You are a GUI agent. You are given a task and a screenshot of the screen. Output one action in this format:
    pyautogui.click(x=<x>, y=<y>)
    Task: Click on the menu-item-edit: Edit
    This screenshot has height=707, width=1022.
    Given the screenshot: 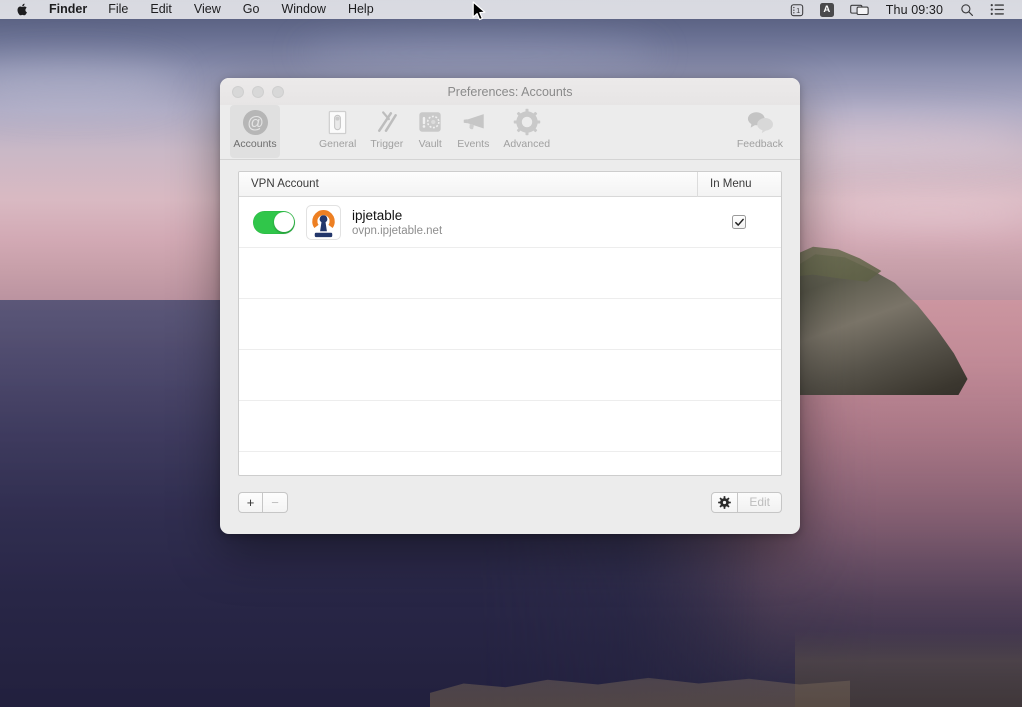 What is the action you would take?
    pyautogui.click(x=161, y=9)
    